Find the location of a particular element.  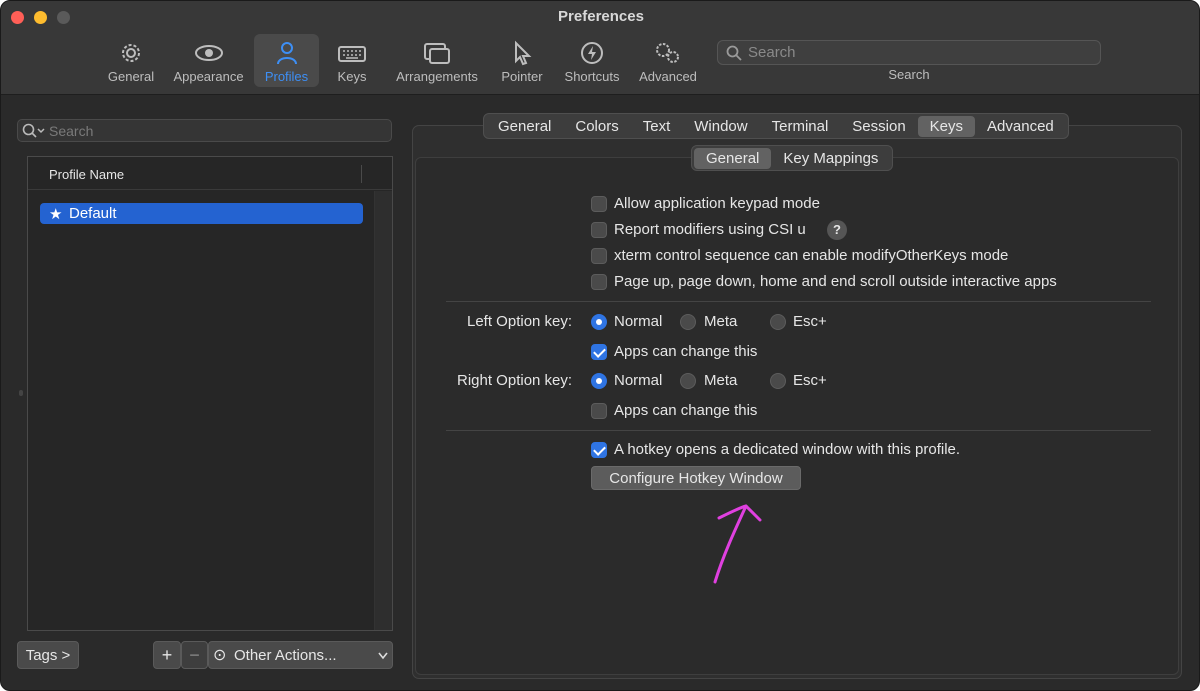

column-separator is located at coordinates (361, 174).